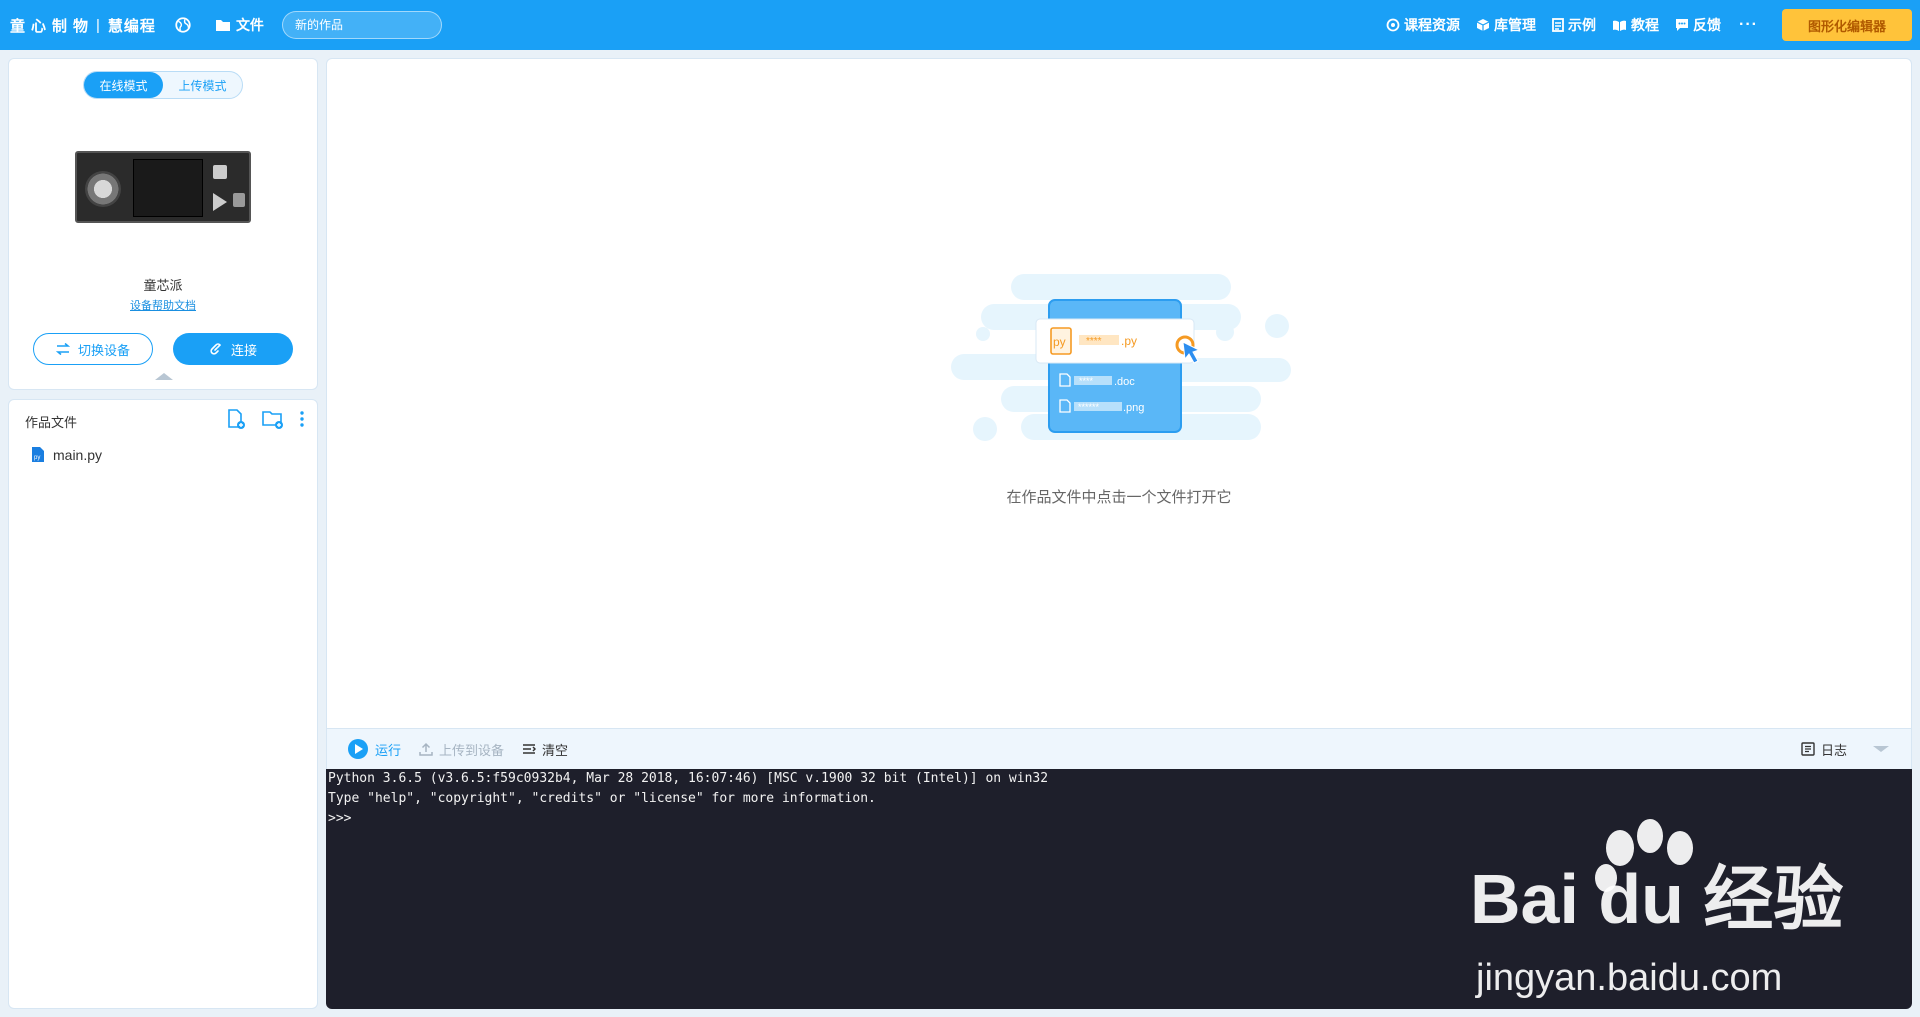 The width and height of the screenshot is (1920, 1017). I want to click on nav-feedback-label: 反馈, so click(1707, 25).